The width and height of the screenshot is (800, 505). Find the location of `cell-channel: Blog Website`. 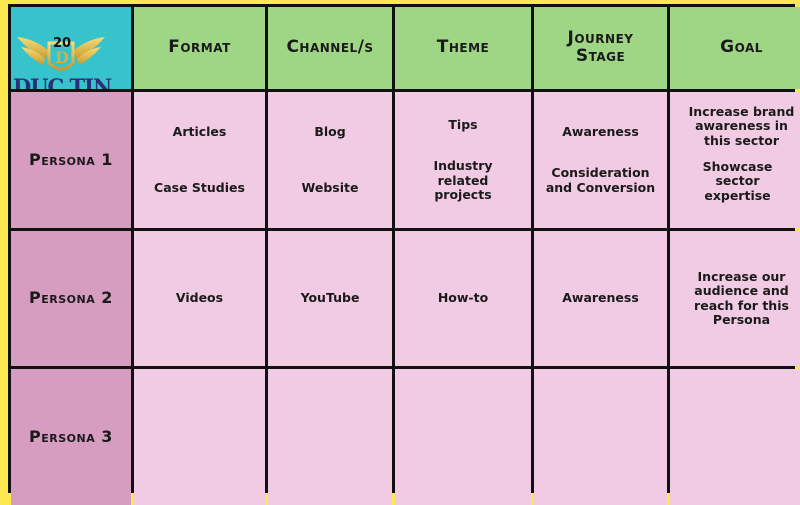

cell-channel: Blog Website is located at coordinates (330, 160).